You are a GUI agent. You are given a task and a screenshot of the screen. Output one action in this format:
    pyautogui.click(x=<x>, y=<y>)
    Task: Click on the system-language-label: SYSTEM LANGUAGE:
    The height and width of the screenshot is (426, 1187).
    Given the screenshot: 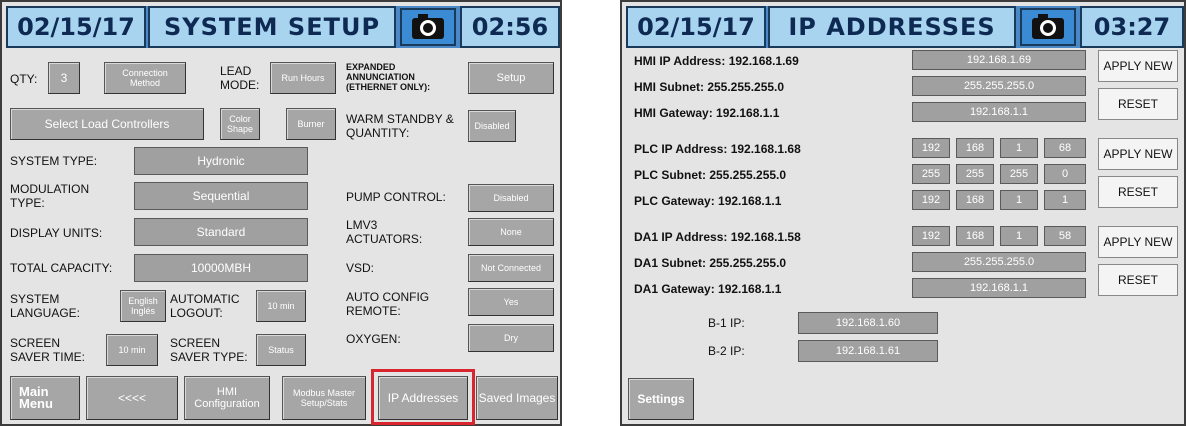 What is the action you would take?
    pyautogui.click(x=45, y=306)
    